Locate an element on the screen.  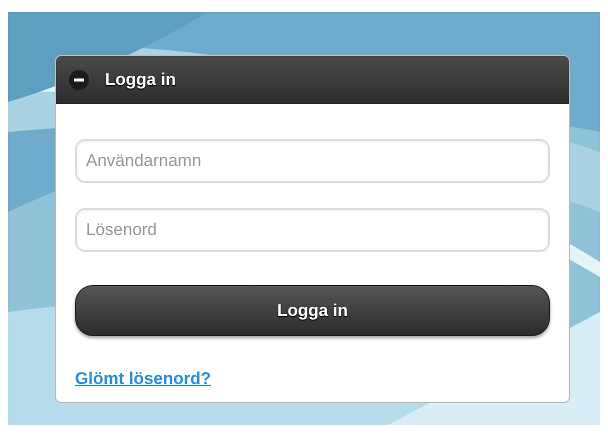
collapse-icon is located at coordinates (79, 80).